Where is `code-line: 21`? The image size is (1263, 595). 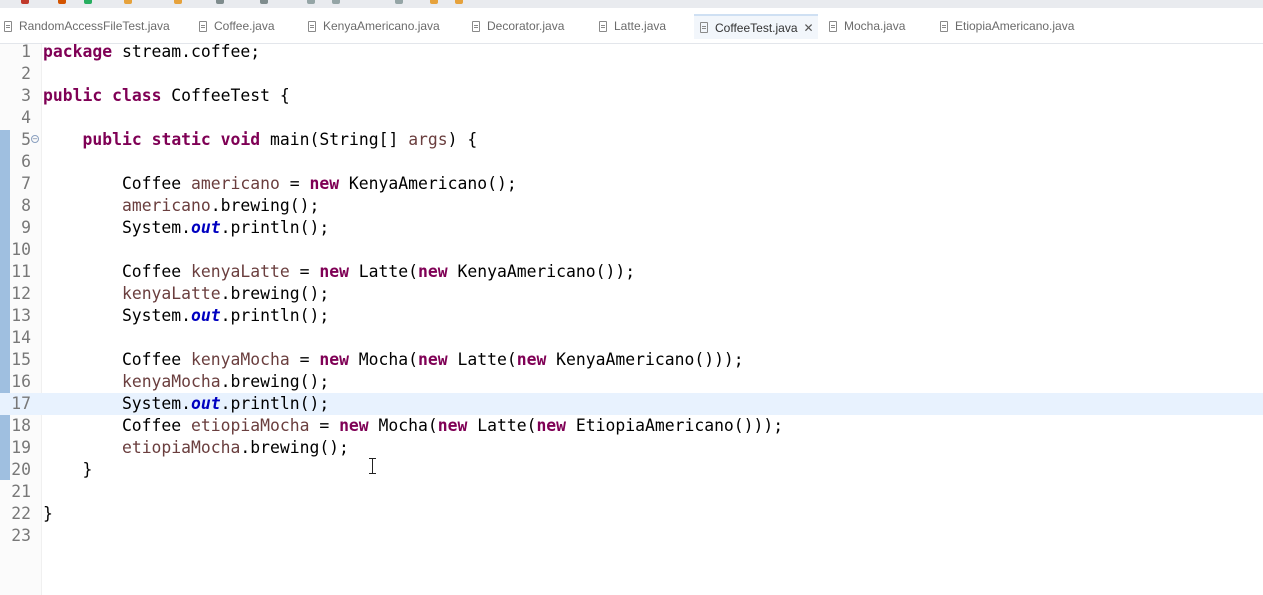 code-line: 21 is located at coordinates (631, 492).